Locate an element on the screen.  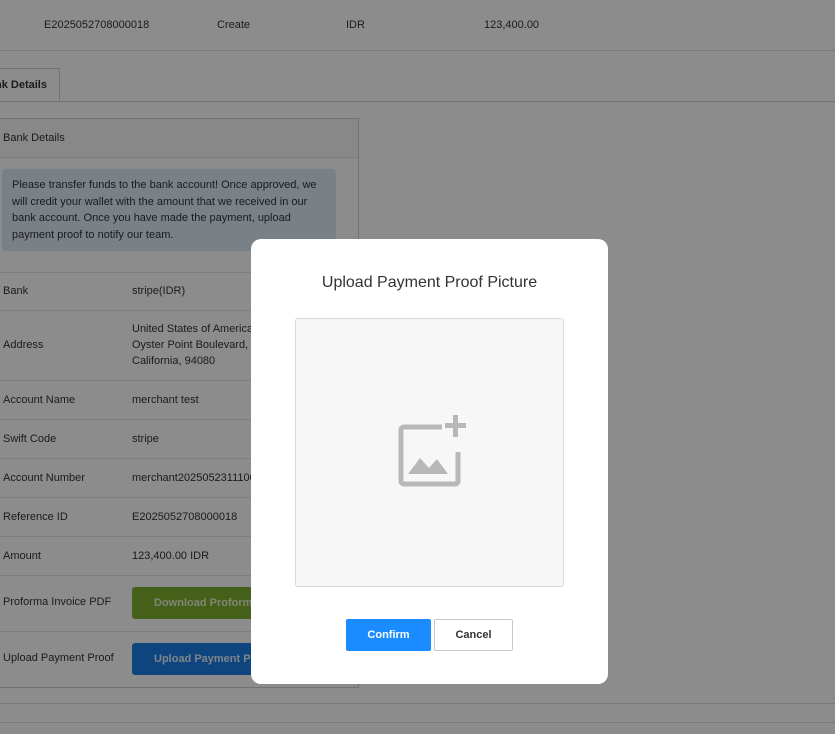
cancel-button: Cancel is located at coordinates (473, 635).